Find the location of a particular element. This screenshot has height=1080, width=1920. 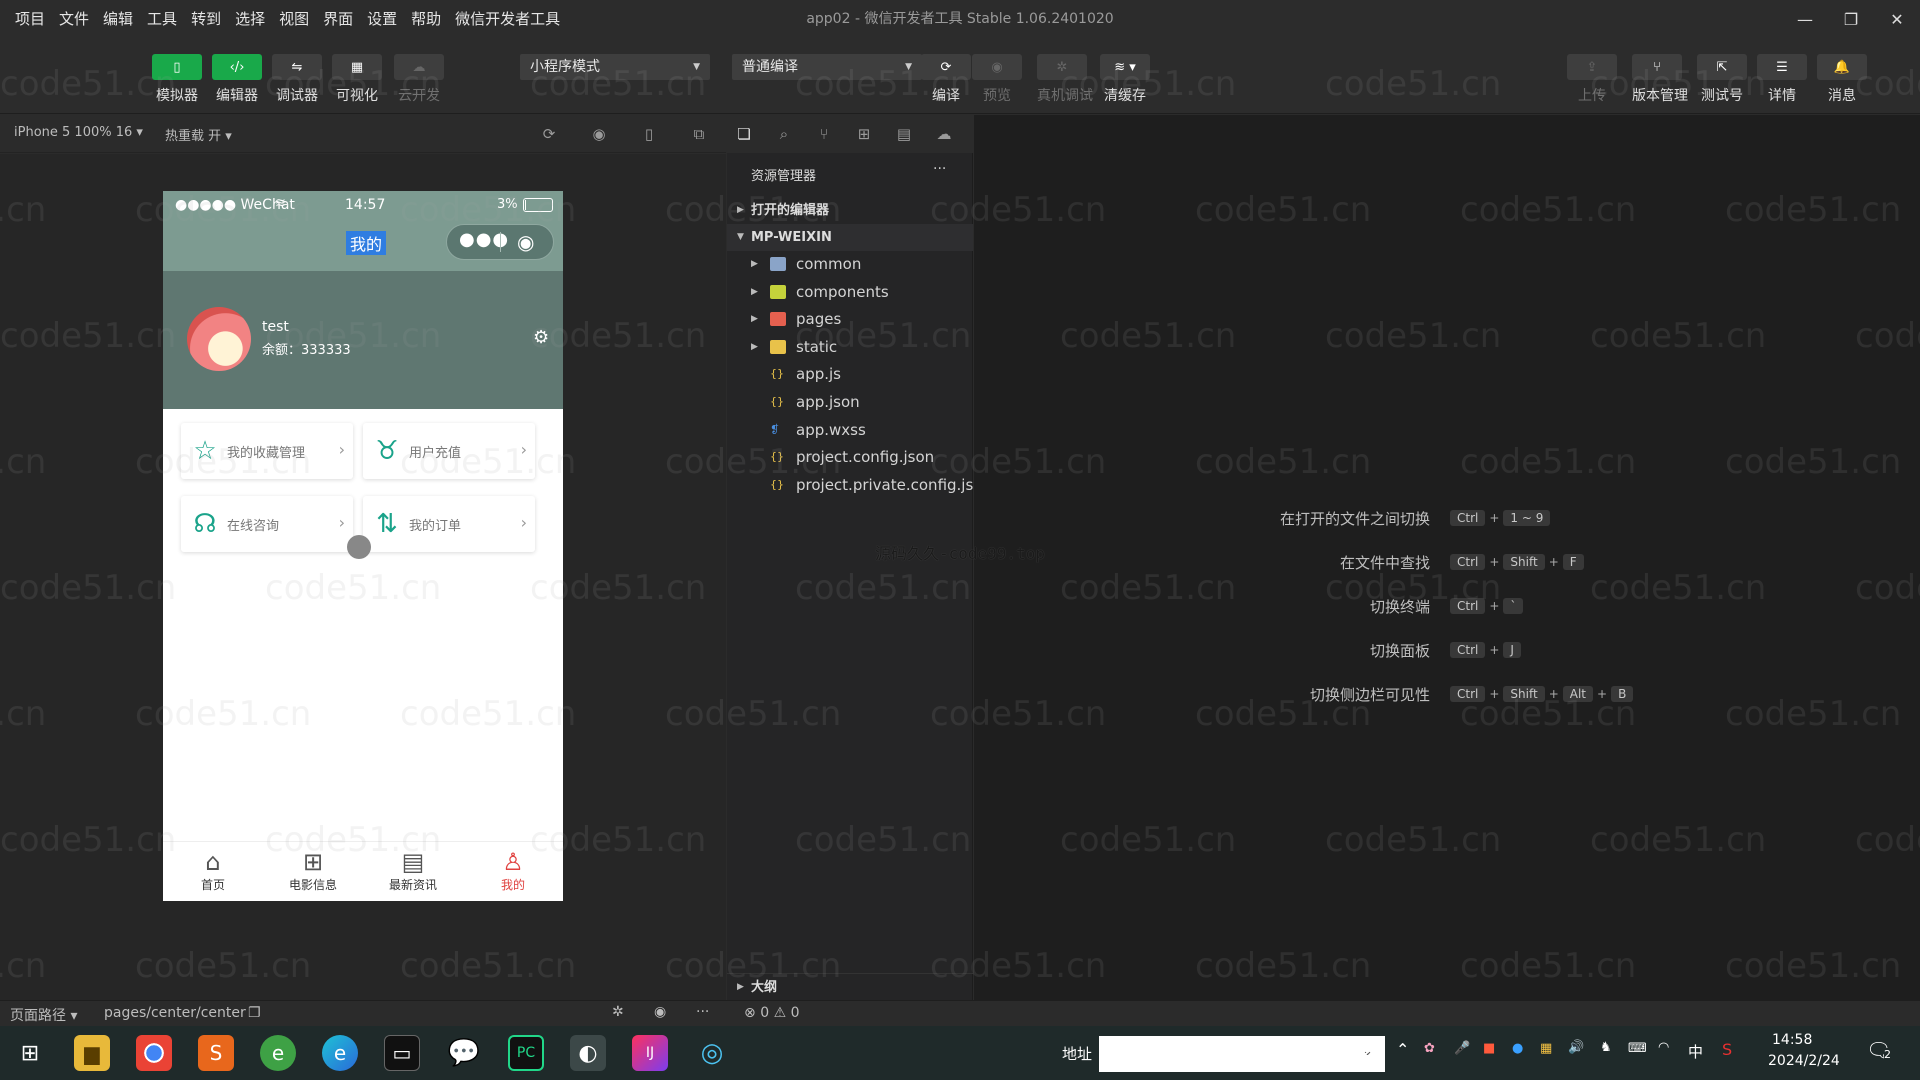

outline-section: ▶ 大纲 is located at coordinates (850, 986).